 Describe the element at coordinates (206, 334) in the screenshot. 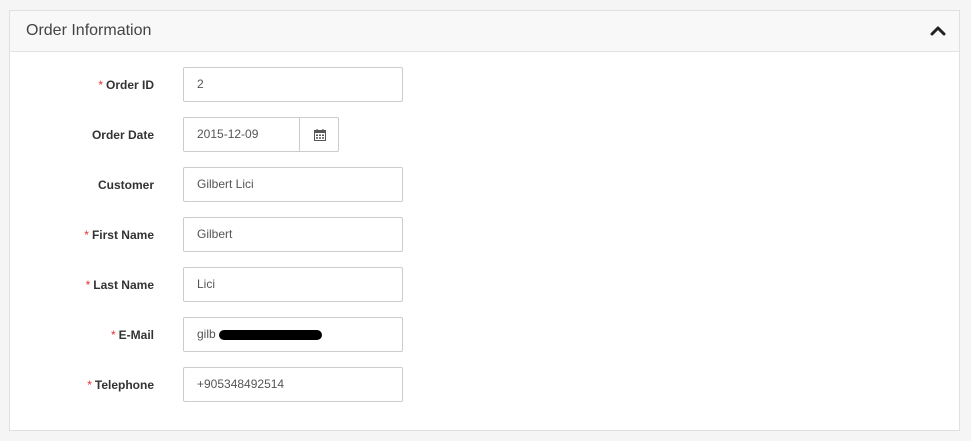

I see `email-visible-text: gilb` at that location.